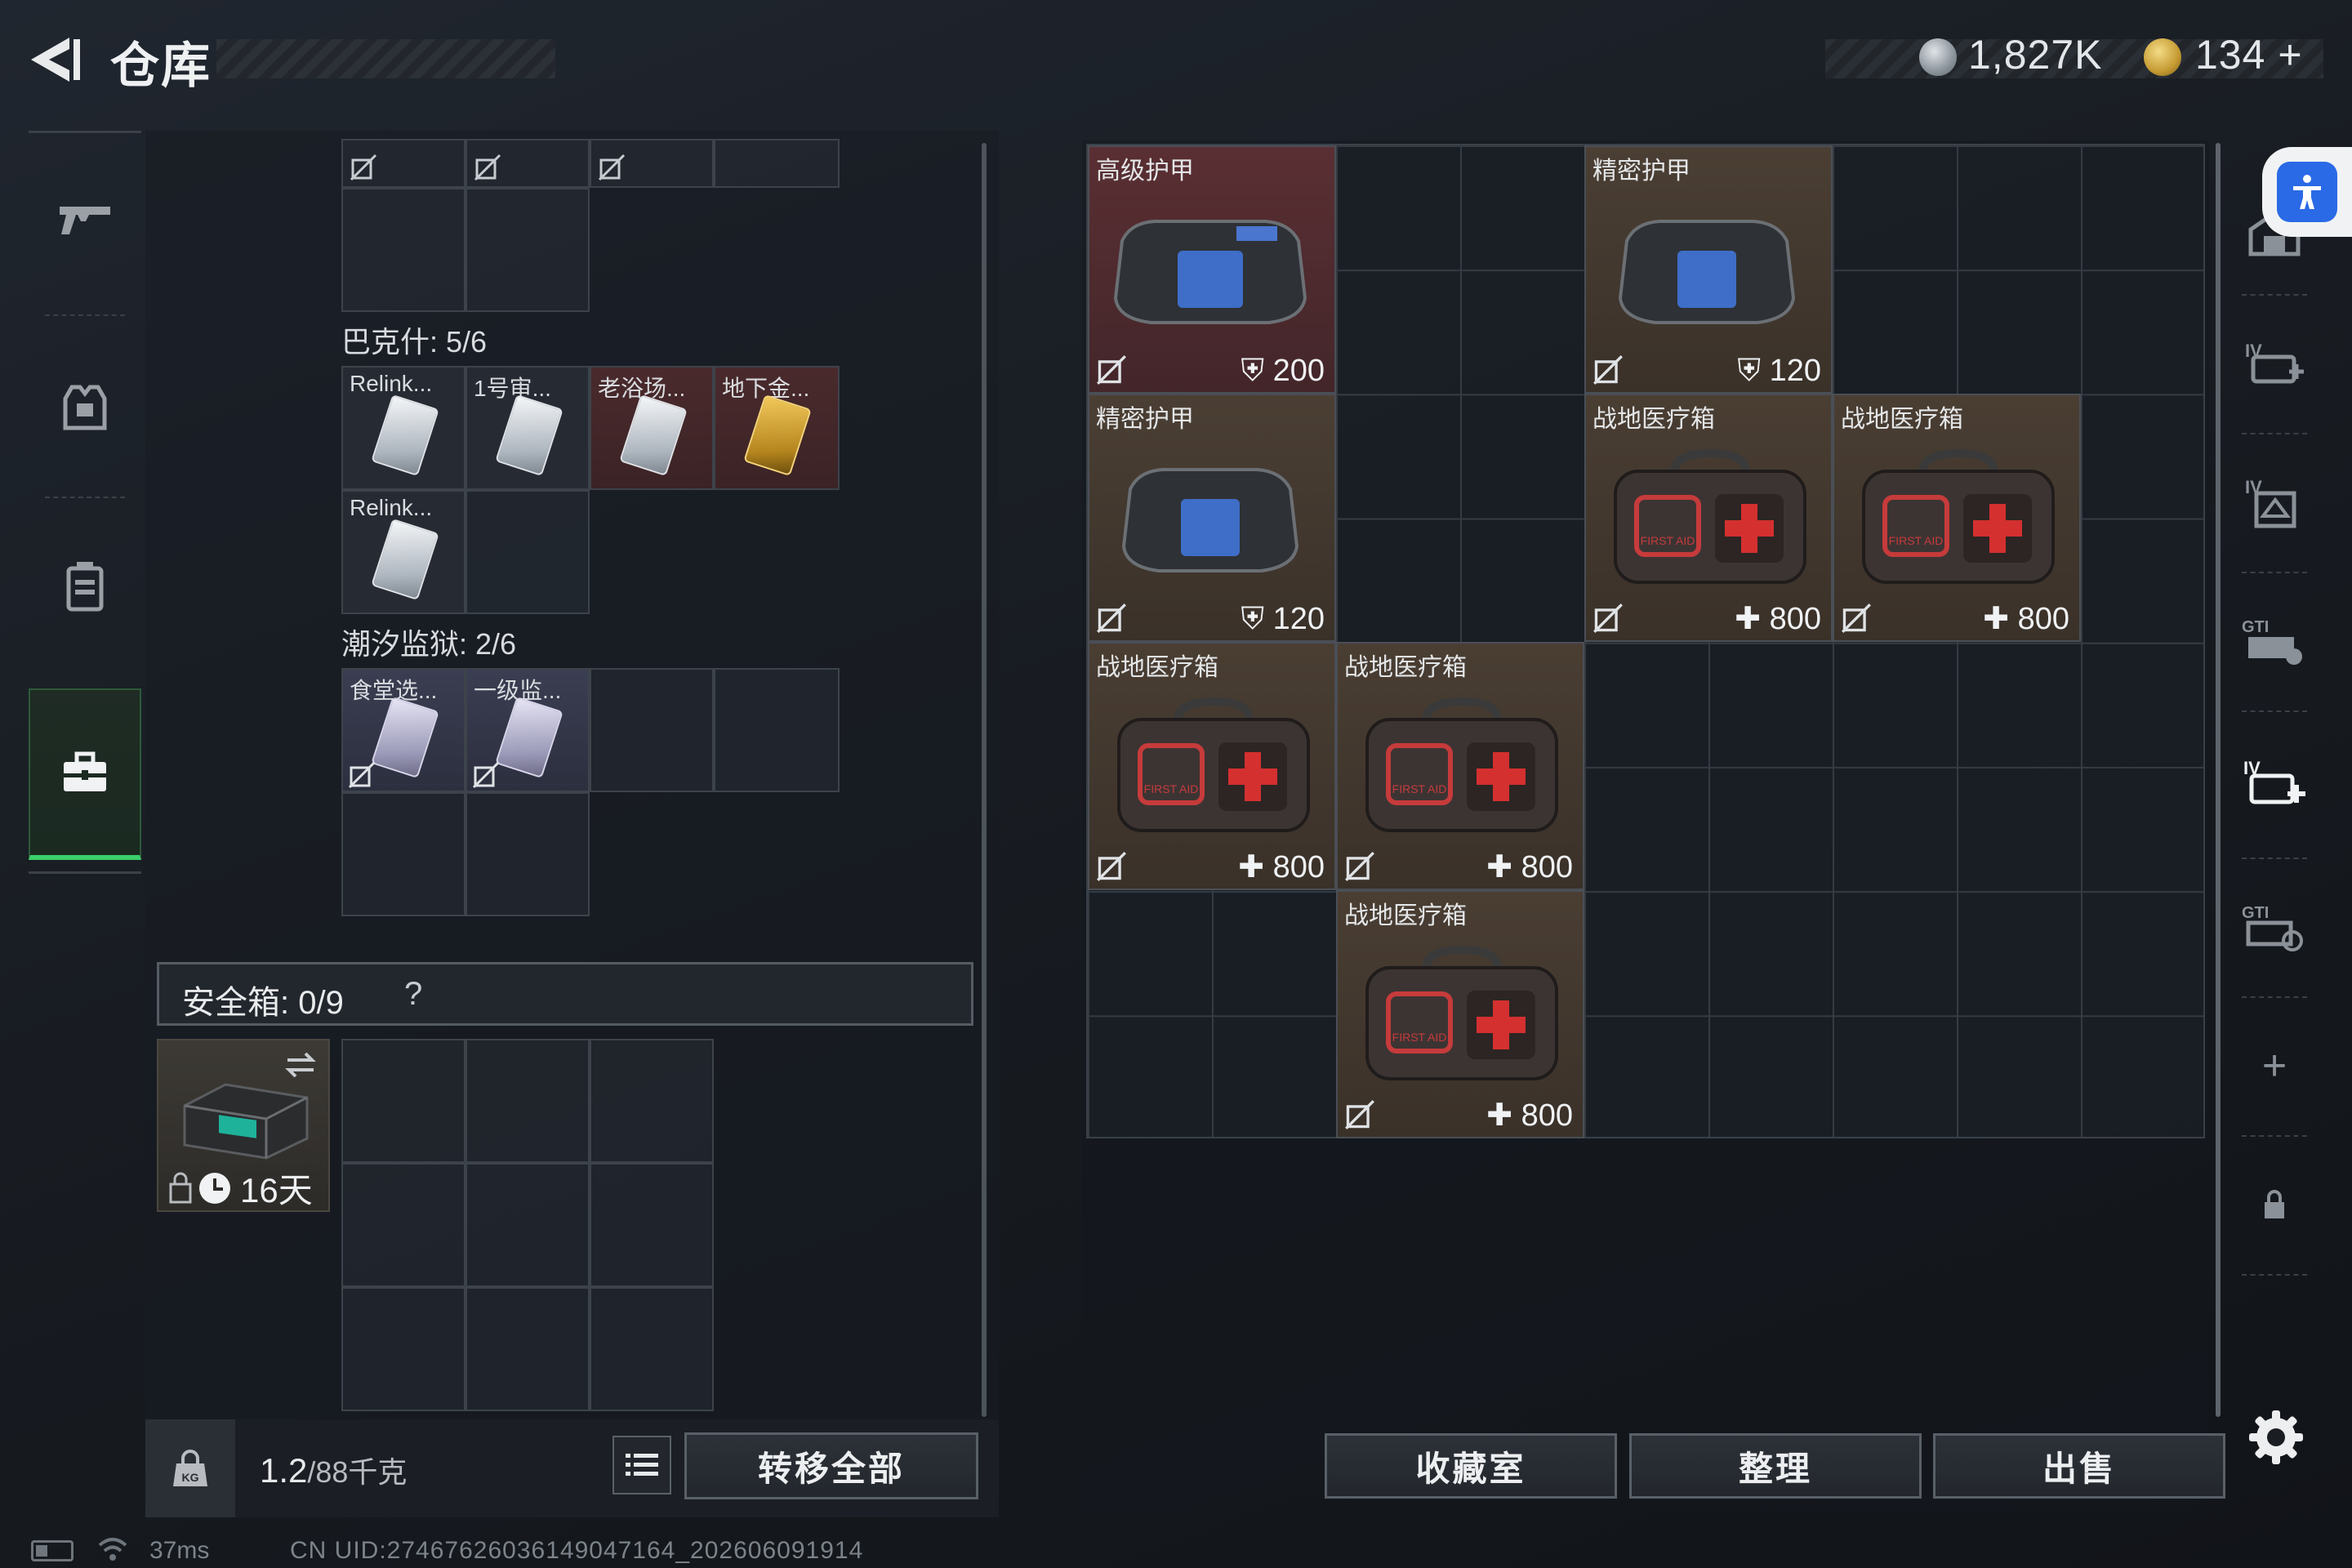 This screenshot has width=2352, height=1568. What do you see at coordinates (529, 737) in the screenshot?
I see `key-card-icon` at bounding box center [529, 737].